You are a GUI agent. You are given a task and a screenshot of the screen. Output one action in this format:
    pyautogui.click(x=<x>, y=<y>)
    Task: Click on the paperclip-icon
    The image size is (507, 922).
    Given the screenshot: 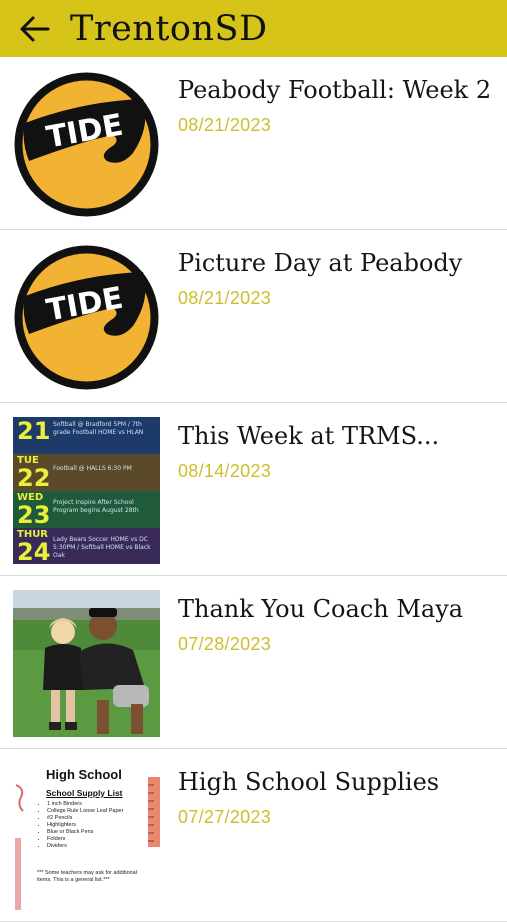 What is the action you would take?
    pyautogui.click(x=19, y=798)
    